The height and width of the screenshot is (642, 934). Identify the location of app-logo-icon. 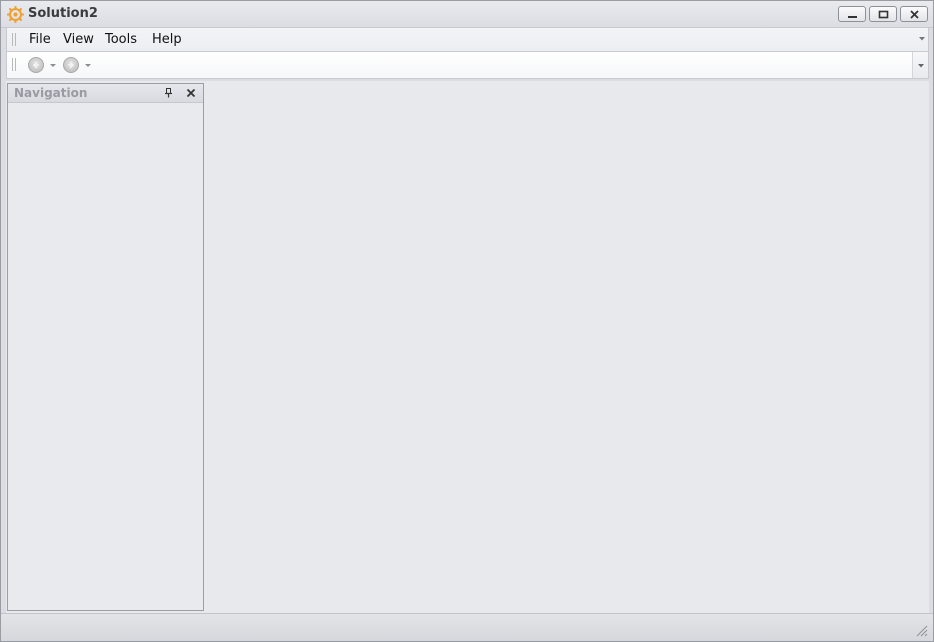
(15, 14).